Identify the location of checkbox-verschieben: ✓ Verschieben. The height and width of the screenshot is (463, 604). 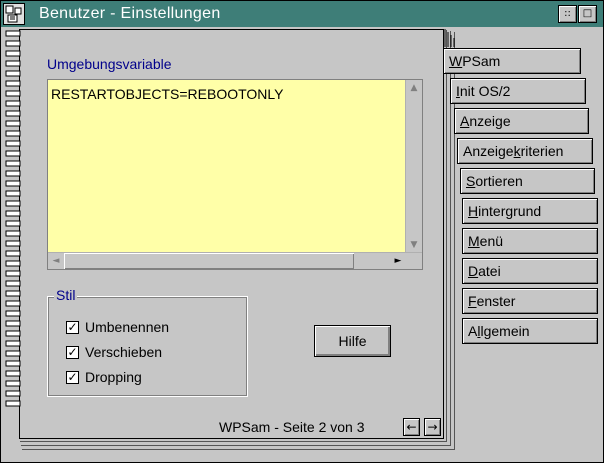
(114, 352).